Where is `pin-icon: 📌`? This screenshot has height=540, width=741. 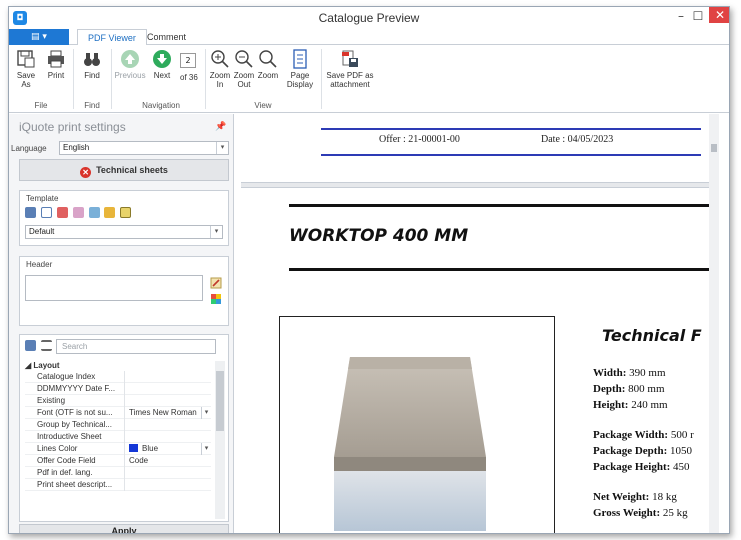 pin-icon: 📌 is located at coordinates (220, 127).